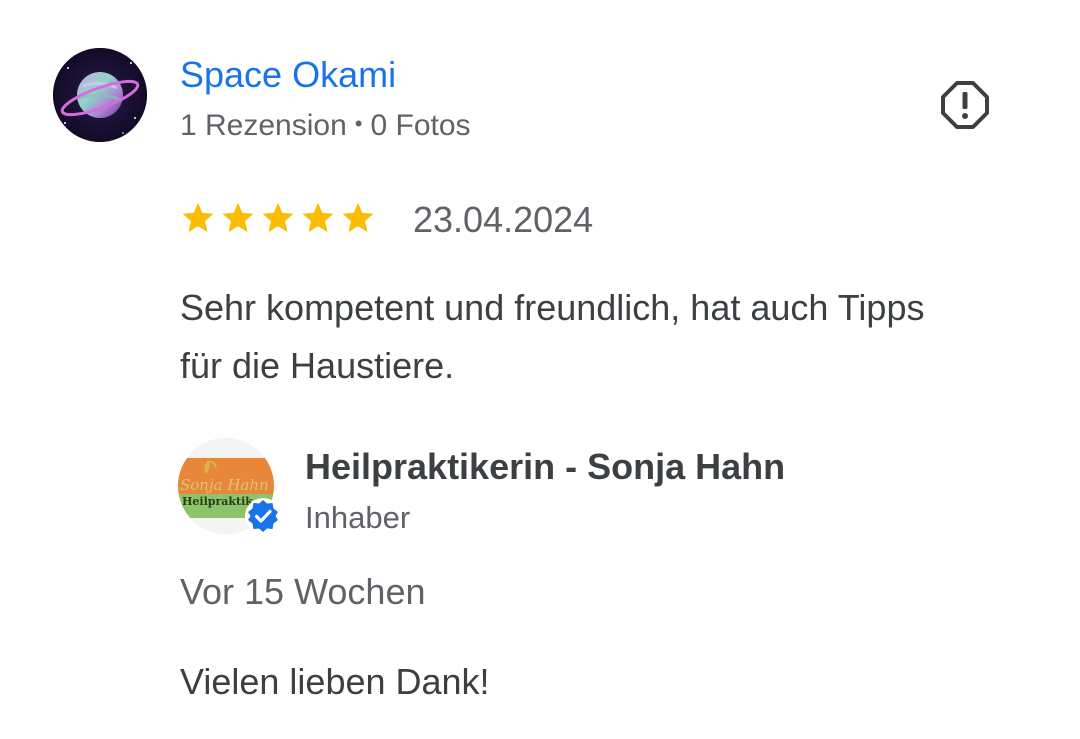 The width and height of the screenshot is (1080, 739). Describe the element at coordinates (335, 681) in the screenshot. I see `reply-text: Vielen lieben Dank!` at that location.